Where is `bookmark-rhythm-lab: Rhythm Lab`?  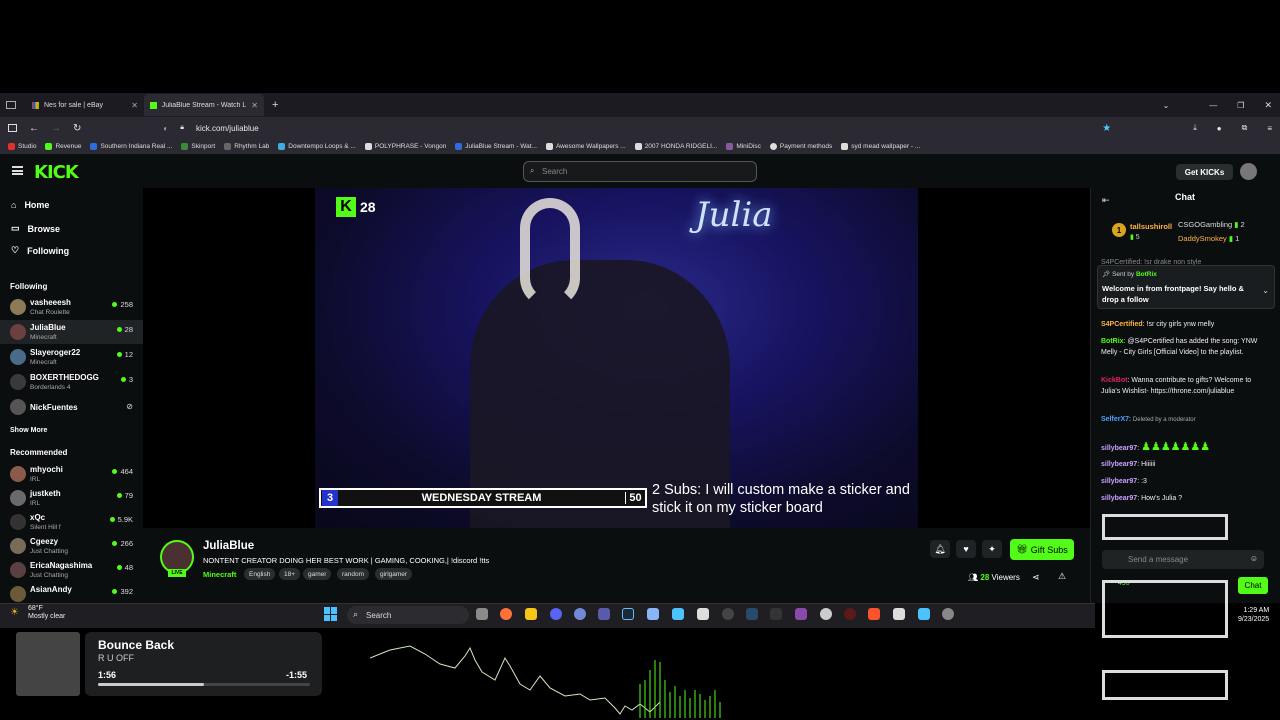 bookmark-rhythm-lab: Rhythm Lab is located at coordinates (246, 146).